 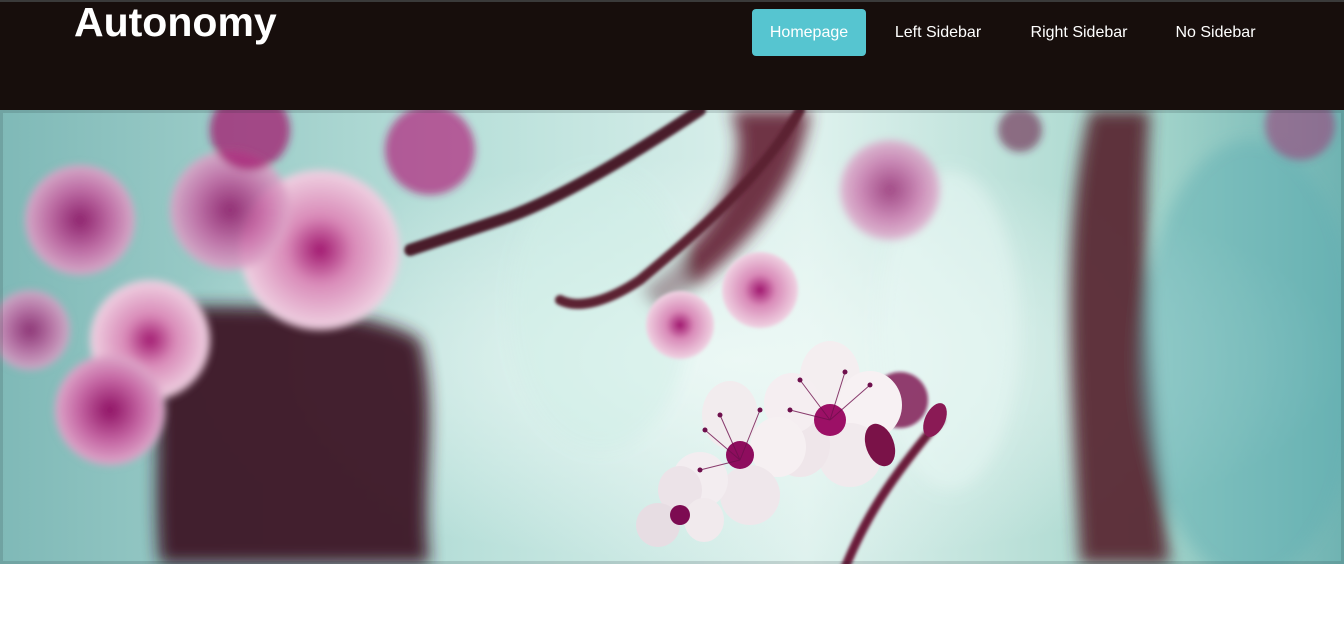 I want to click on page-body, so click(x=672, y=592).